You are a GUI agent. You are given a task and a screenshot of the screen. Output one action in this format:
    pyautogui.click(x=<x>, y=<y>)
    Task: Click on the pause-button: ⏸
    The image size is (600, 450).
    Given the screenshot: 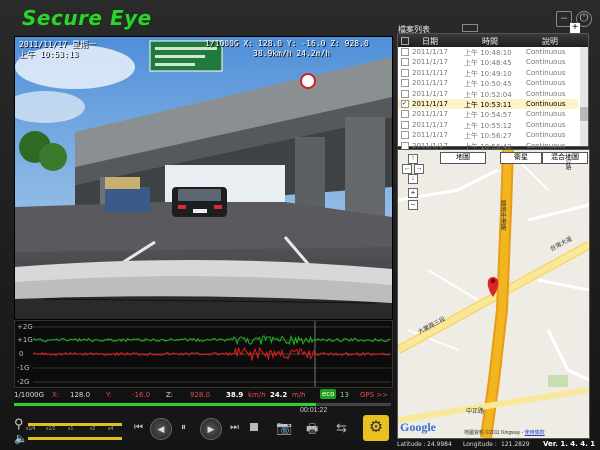 What is the action you would take?
    pyautogui.click(x=183, y=427)
    